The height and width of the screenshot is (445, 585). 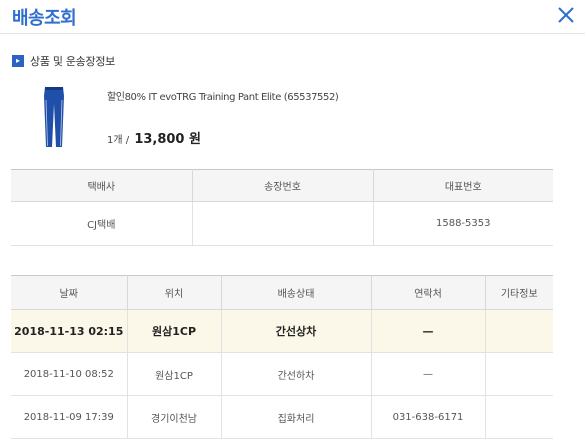 What do you see at coordinates (566, 15) in the screenshot?
I see `close-icon` at bounding box center [566, 15].